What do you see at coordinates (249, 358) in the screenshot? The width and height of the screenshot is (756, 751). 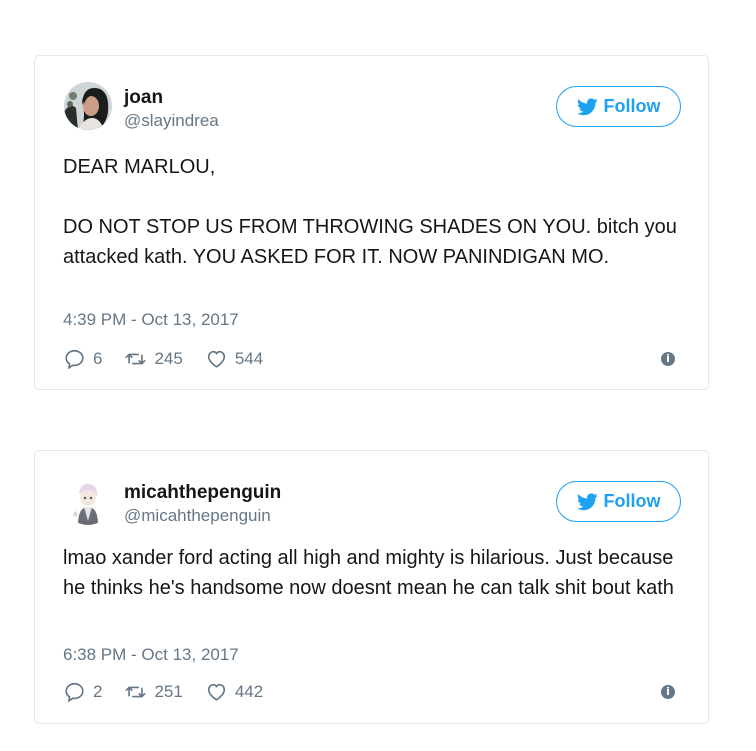 I see `like-count: 544` at bounding box center [249, 358].